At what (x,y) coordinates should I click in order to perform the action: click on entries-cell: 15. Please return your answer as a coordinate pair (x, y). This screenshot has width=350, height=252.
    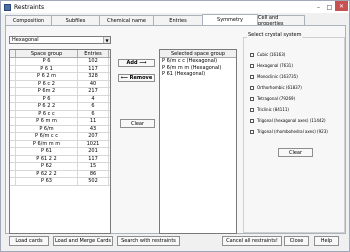
    Looking at the image, I should click on (93, 166).